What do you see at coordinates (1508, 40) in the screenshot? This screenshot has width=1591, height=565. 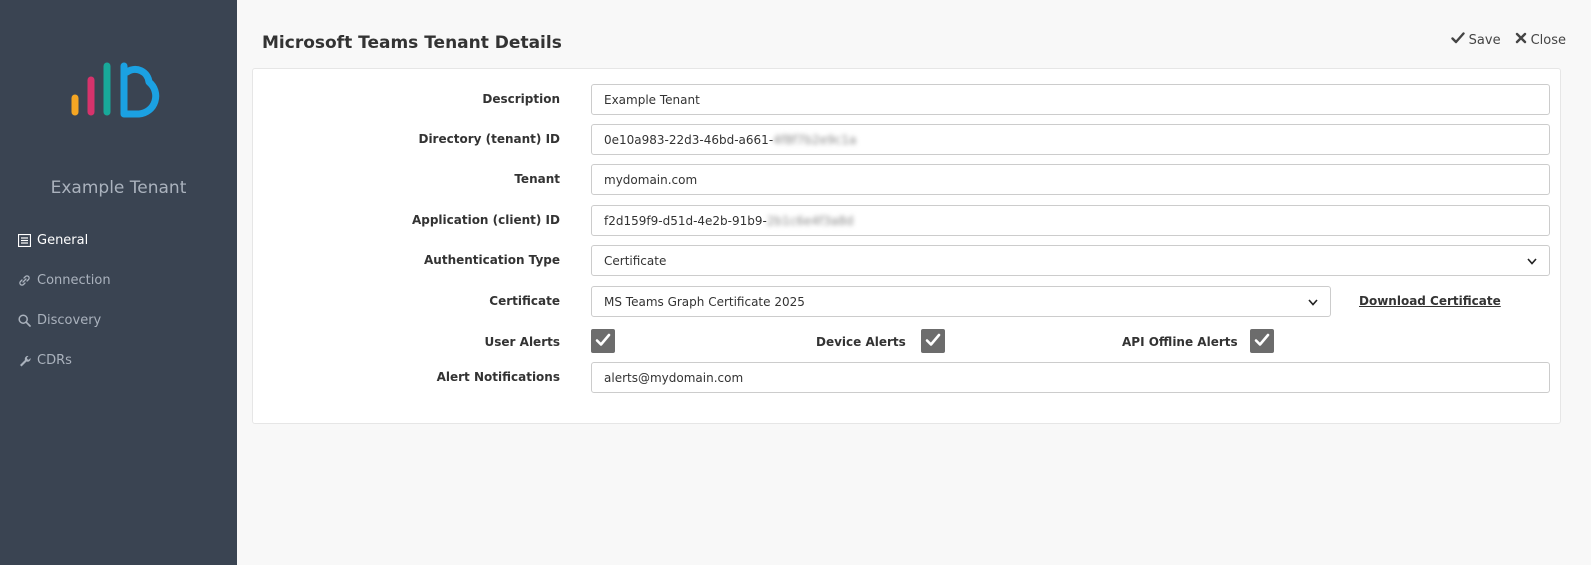 I see `header-actions: Save Close` at bounding box center [1508, 40].